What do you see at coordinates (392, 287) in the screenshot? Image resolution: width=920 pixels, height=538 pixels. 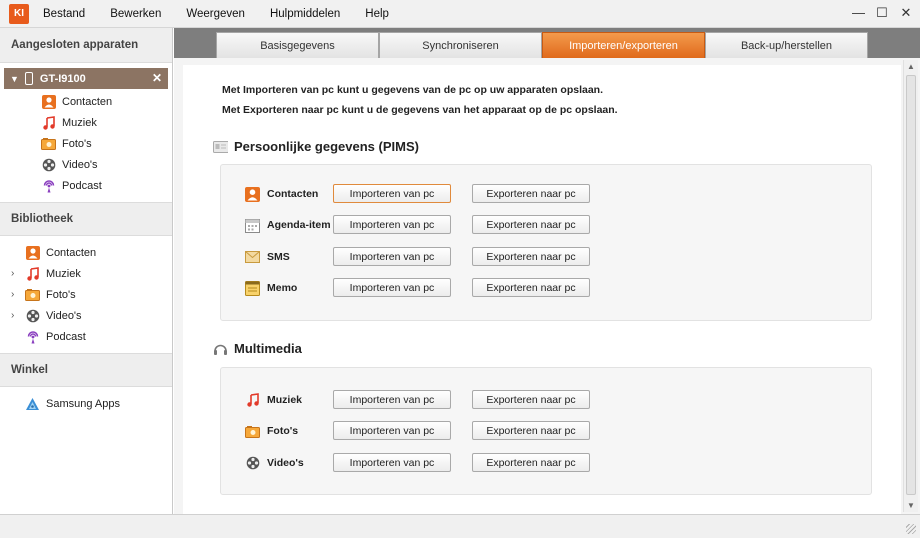 I see `import-memo-button: Importeren van pc` at bounding box center [392, 287].